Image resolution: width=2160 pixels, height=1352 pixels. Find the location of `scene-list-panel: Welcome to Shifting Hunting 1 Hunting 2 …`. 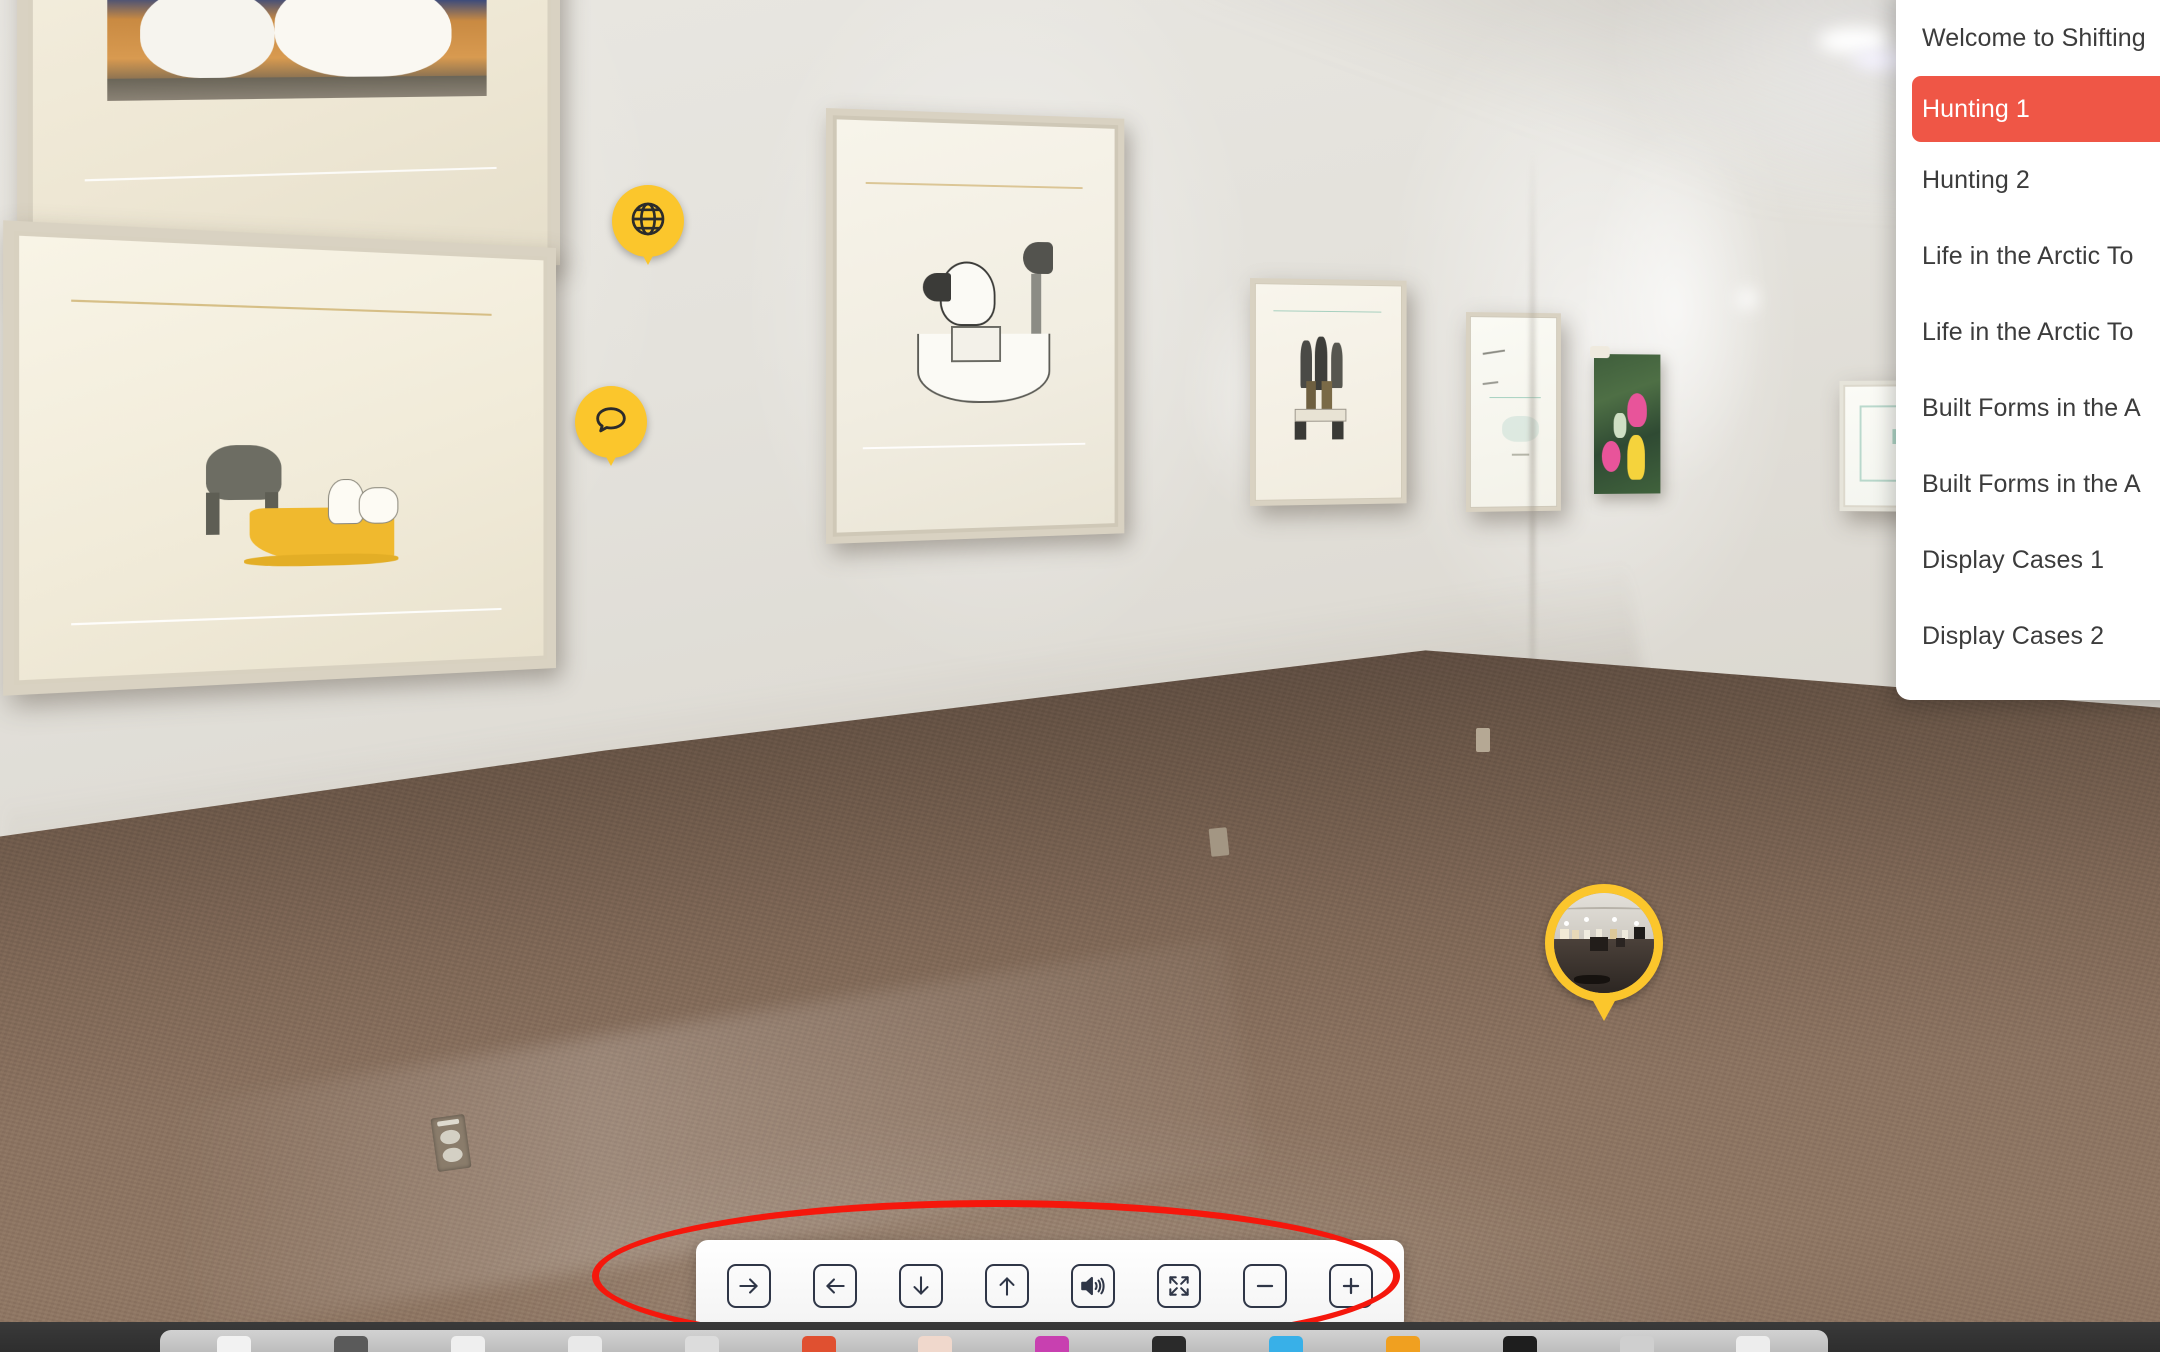

scene-list-panel: Welcome to Shifting Hunting 1 Hunting 2 … is located at coordinates (2028, 350).